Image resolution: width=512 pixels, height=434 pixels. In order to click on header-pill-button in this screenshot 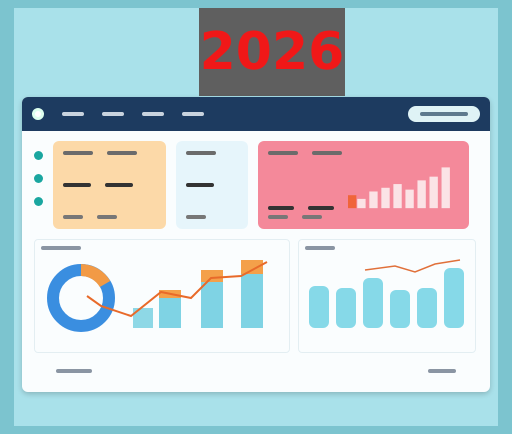, I will do `click(444, 114)`.